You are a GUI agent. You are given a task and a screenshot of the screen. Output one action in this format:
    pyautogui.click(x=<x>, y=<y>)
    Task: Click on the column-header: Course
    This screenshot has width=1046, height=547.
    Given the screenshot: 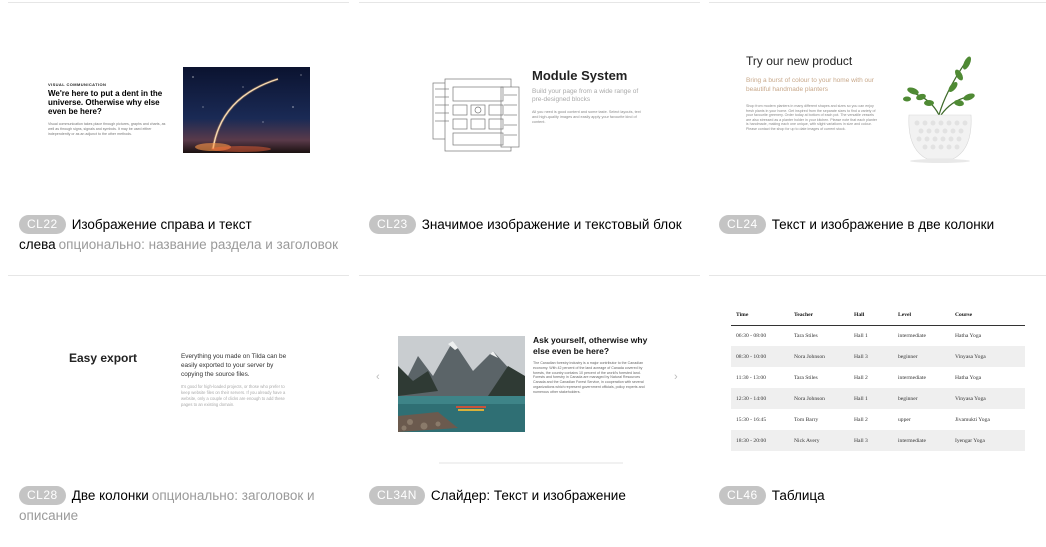 What is the action you would take?
    pyautogui.click(x=990, y=315)
    